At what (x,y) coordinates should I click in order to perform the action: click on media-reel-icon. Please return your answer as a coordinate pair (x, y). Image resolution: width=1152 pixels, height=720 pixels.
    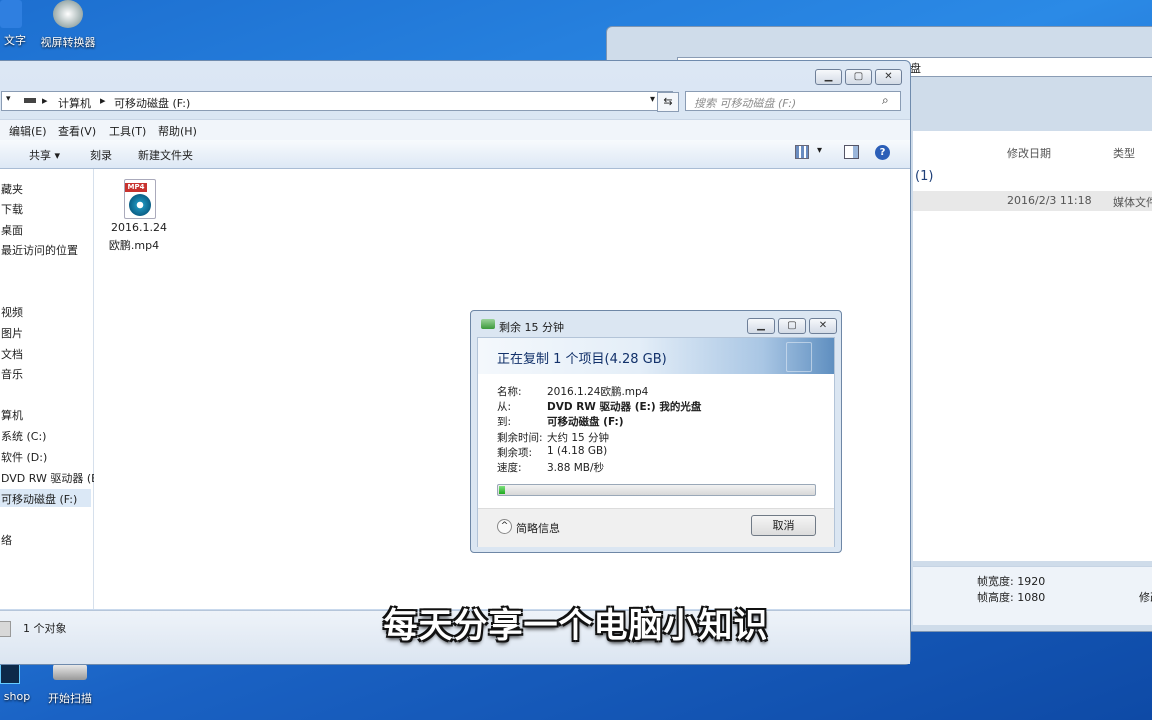
    Looking at the image, I should click on (140, 205).